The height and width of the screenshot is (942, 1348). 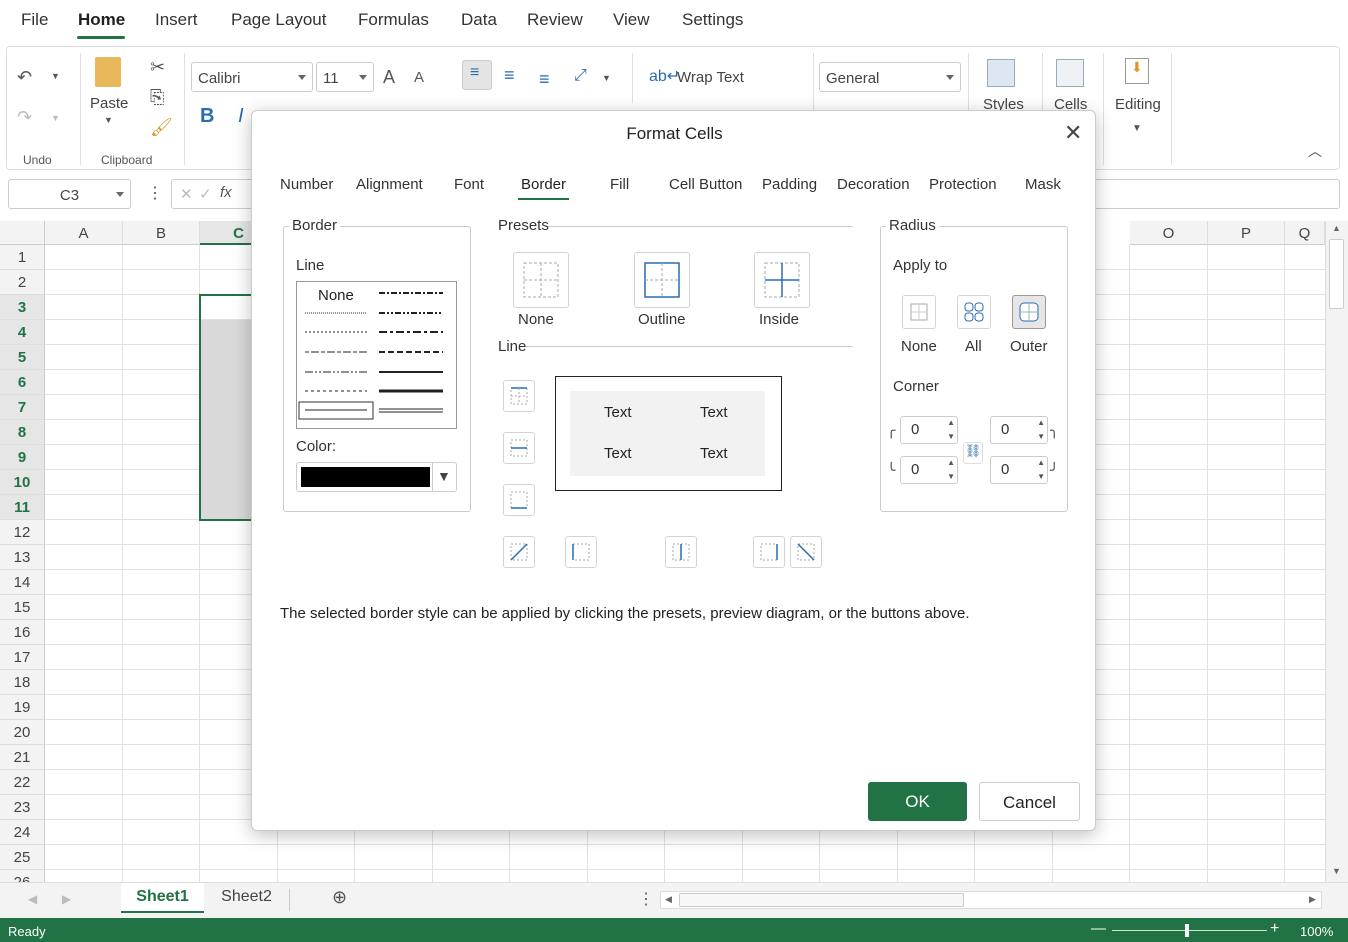 I want to click on apply-outer-button, so click(x=1029, y=312).